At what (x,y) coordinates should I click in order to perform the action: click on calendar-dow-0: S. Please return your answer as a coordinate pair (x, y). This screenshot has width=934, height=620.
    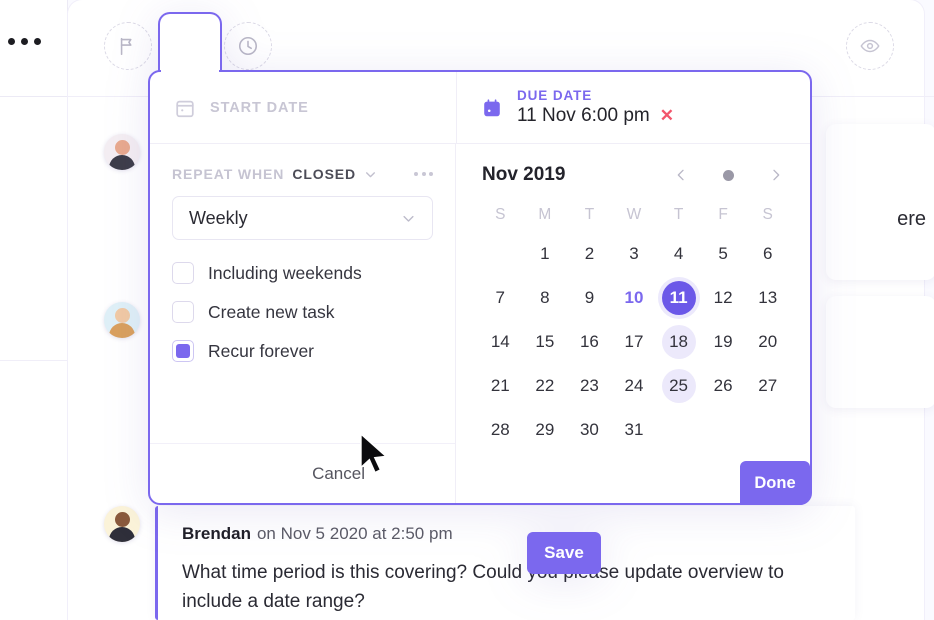
    Looking at the image, I should click on (500, 214).